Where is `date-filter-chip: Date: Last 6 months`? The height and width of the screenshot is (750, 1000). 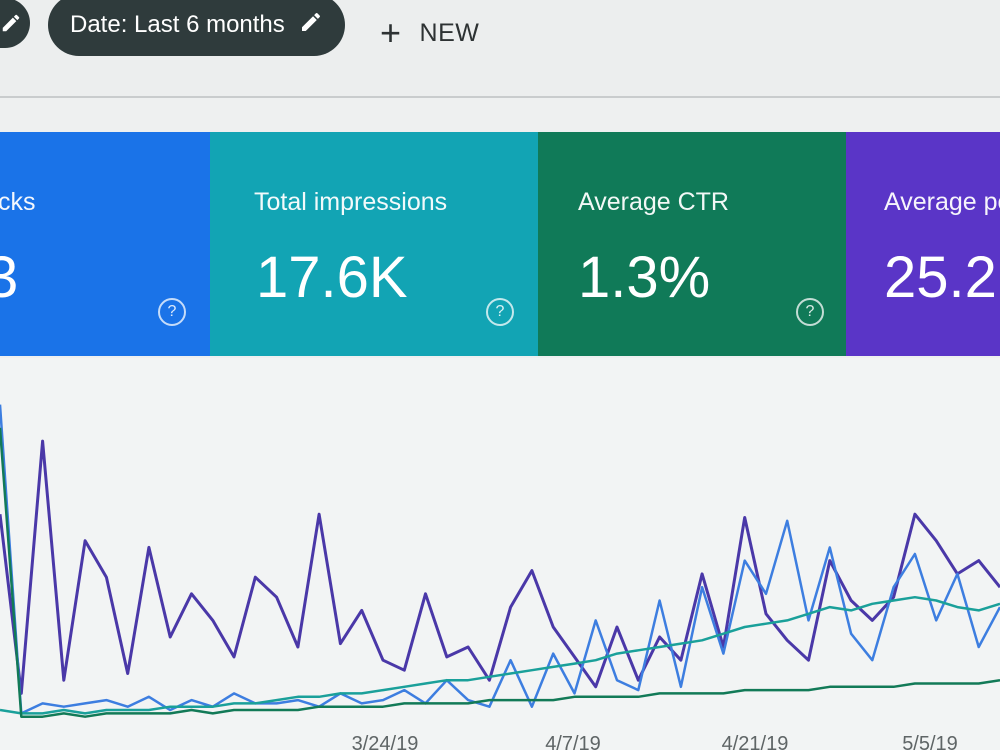
date-filter-chip: Date: Last 6 months is located at coordinates (196, 28).